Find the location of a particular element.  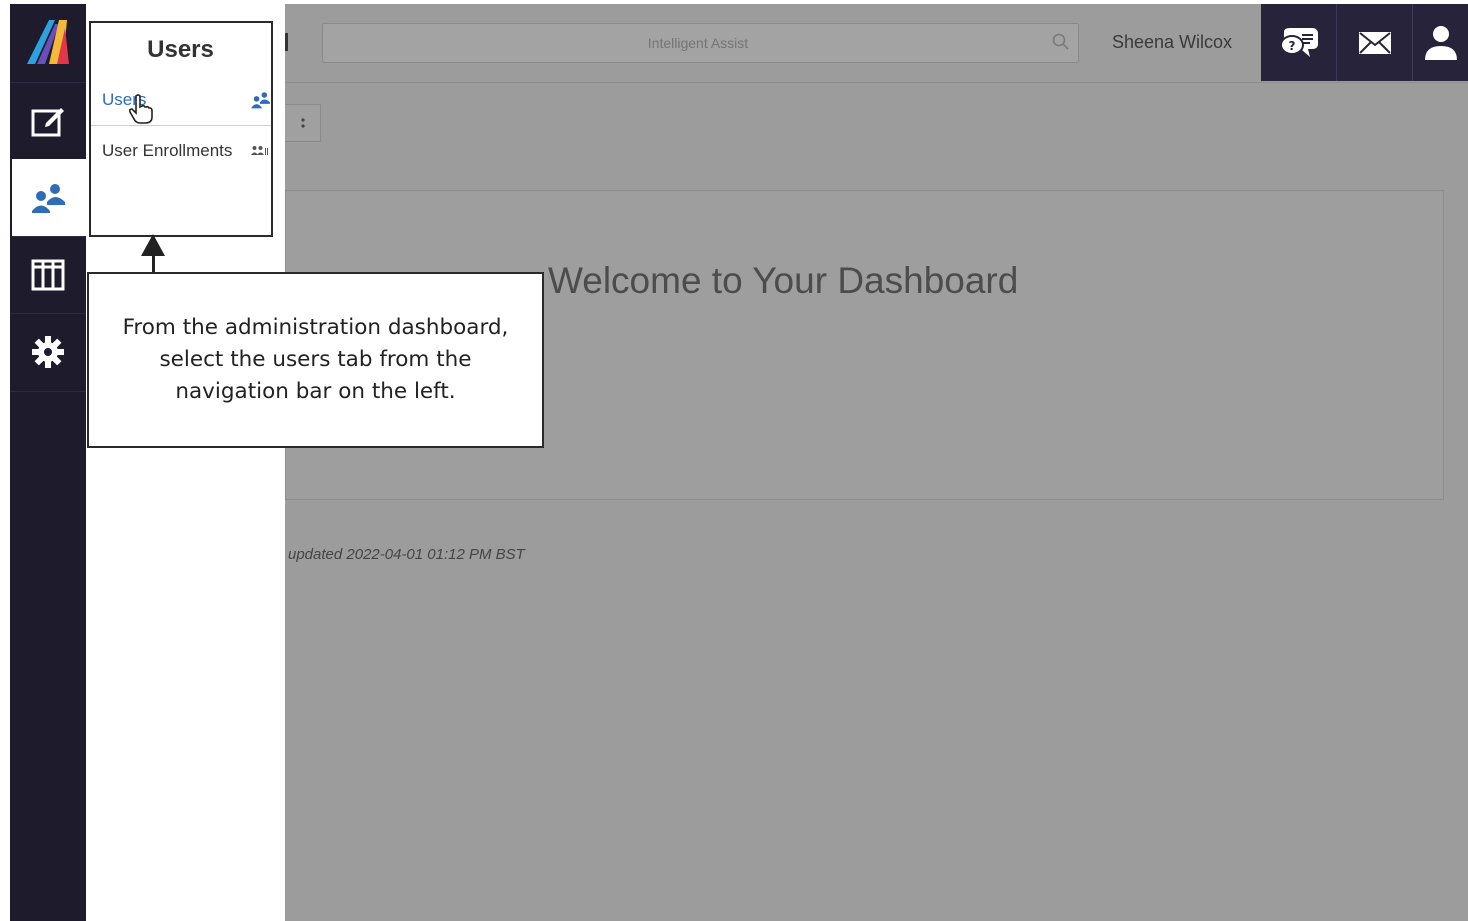

user-name: Sheena Wilcox is located at coordinates (1172, 42).